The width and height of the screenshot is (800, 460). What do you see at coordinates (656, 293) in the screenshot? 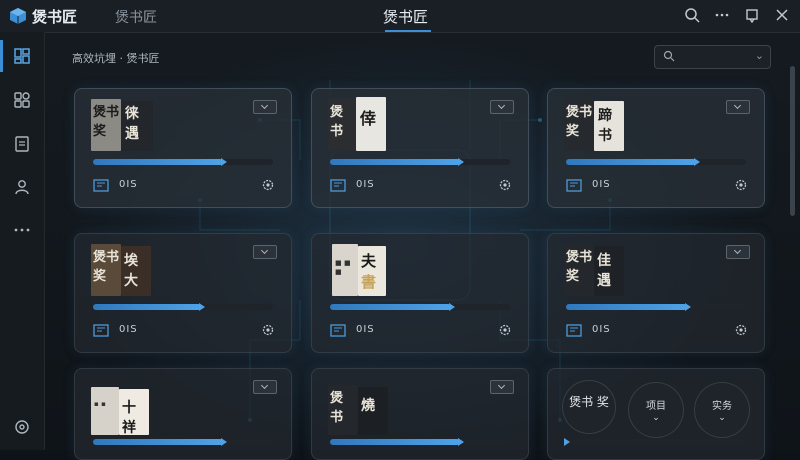
I see `book-card: 煲书奖 佳遇 0IS` at bounding box center [656, 293].